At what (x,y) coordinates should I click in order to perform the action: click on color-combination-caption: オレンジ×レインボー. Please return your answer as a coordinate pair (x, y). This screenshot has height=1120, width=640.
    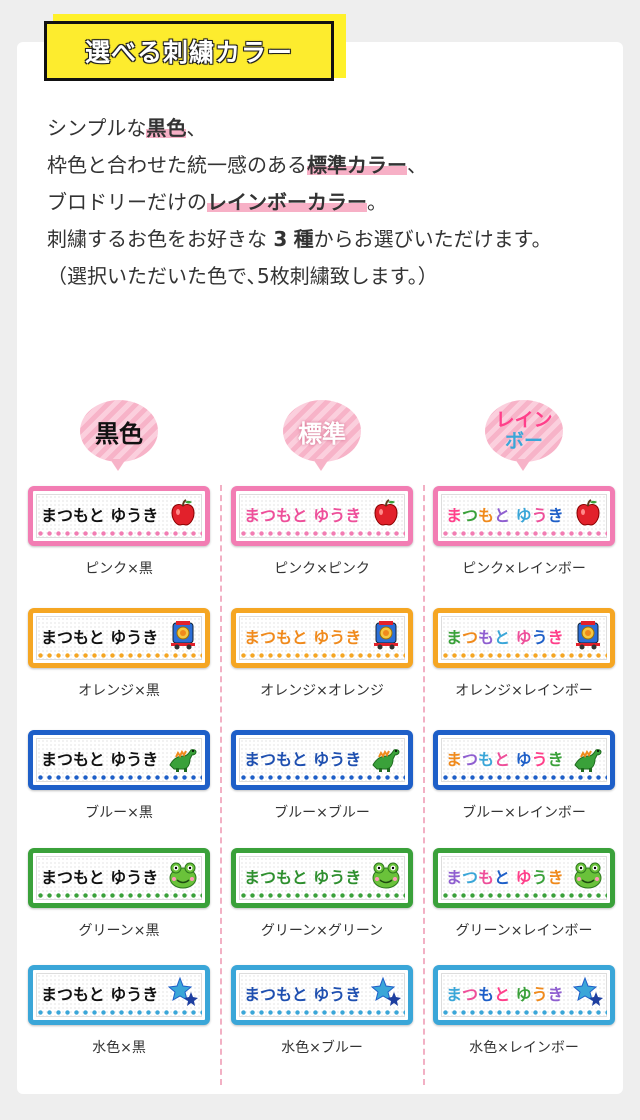
    Looking at the image, I should click on (524, 691).